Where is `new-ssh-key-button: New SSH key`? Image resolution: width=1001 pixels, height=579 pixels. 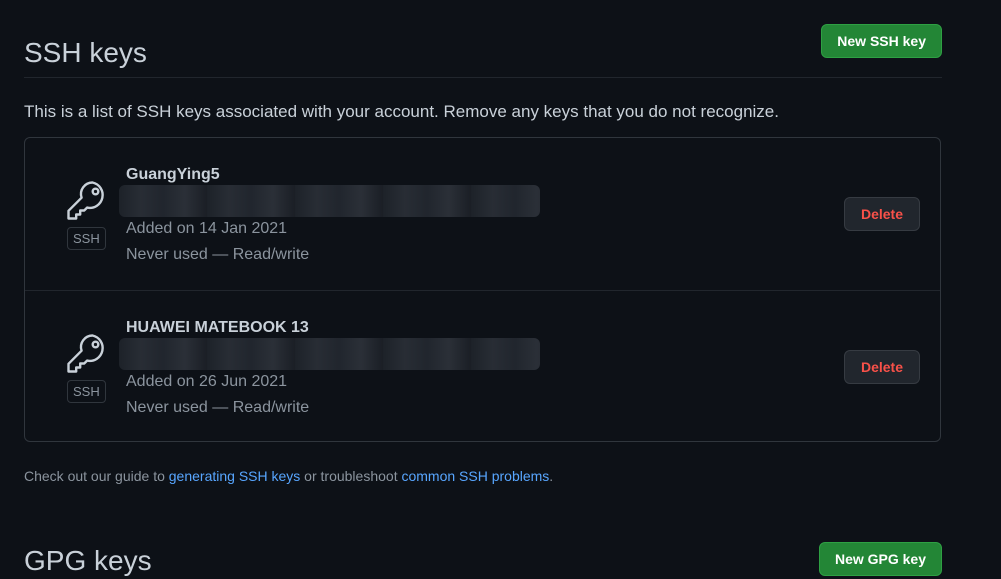
new-ssh-key-button: New SSH key is located at coordinates (881, 40).